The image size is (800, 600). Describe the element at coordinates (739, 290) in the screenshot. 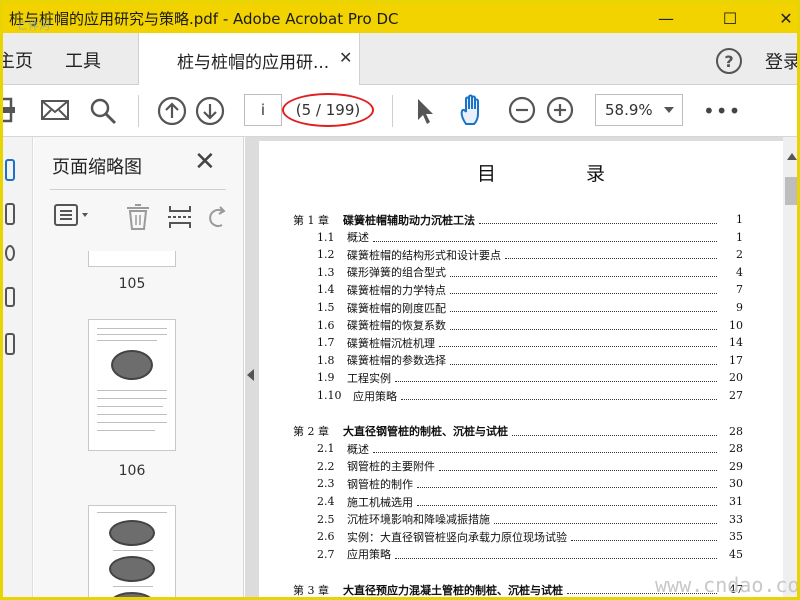

I see `toc-page-number: 7` at that location.